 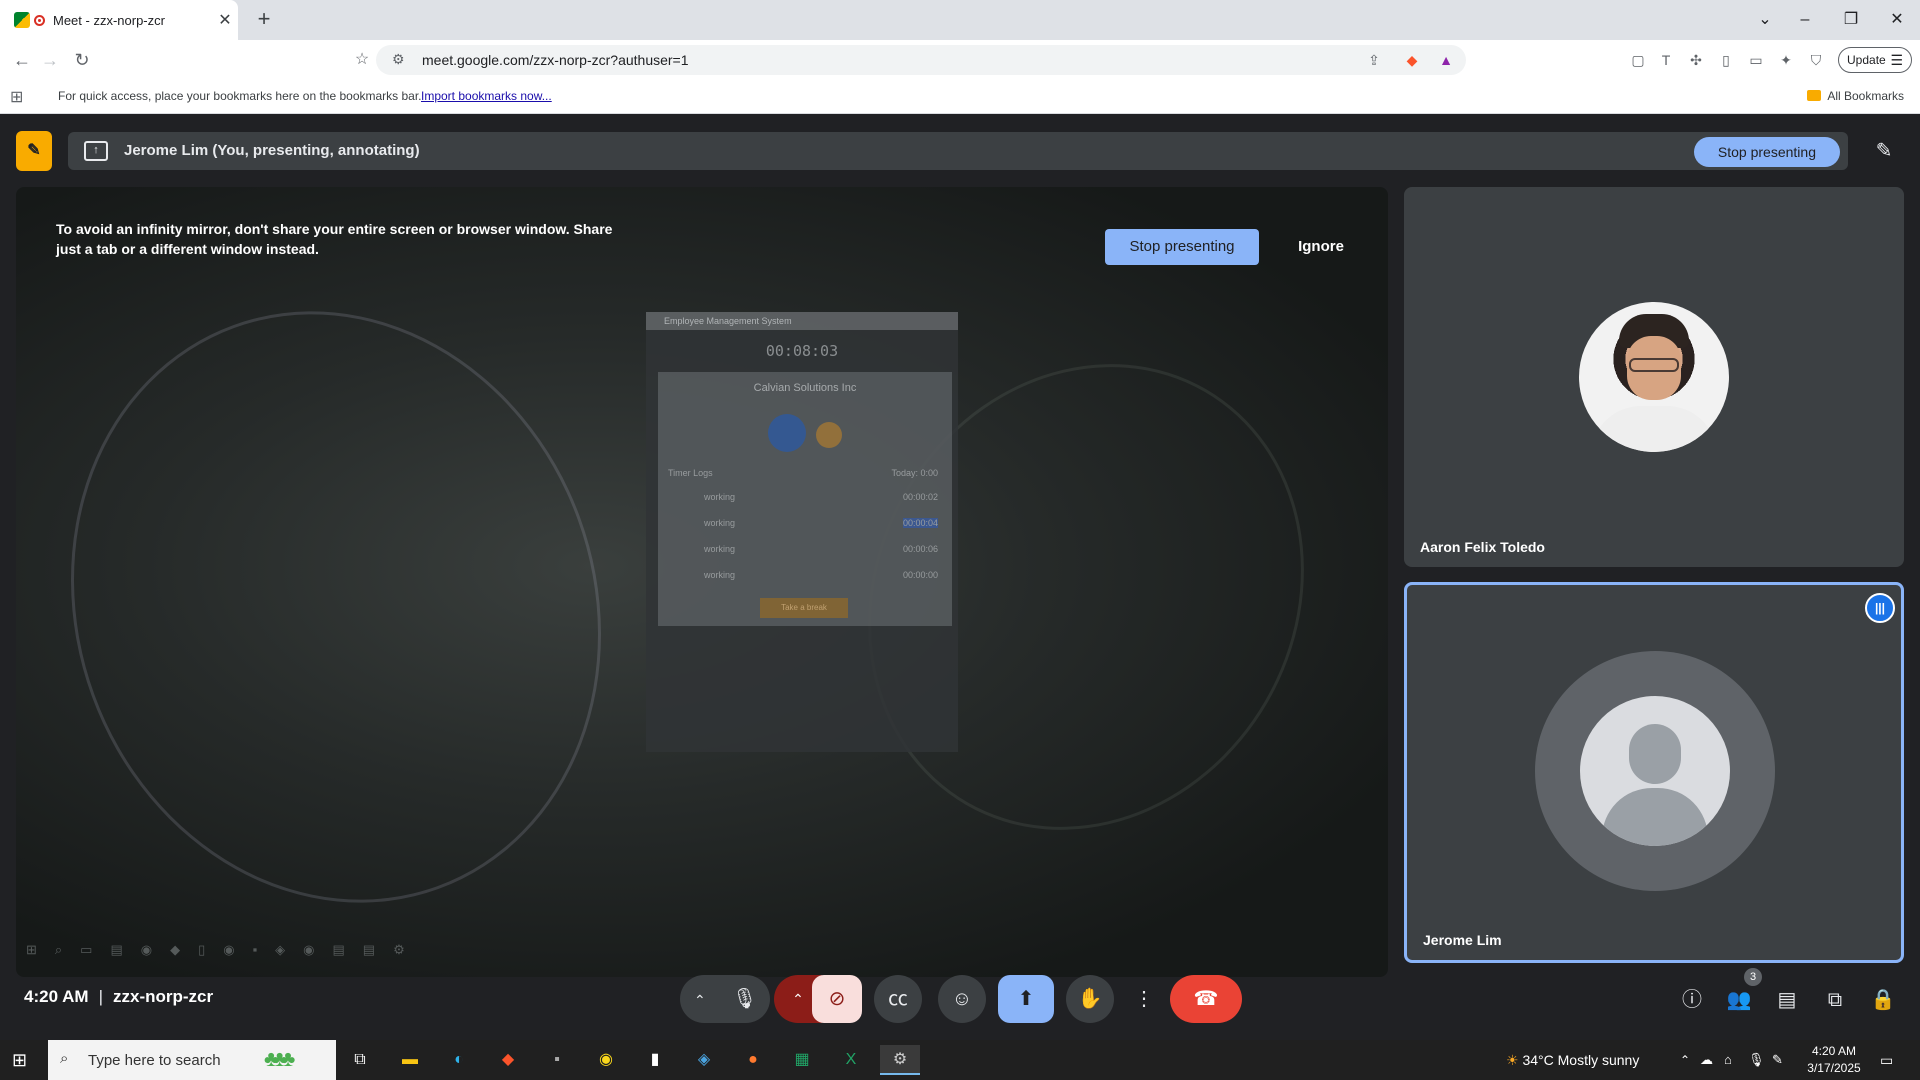 I want to click on more-options-button: ⋮, so click(x=1144, y=999).